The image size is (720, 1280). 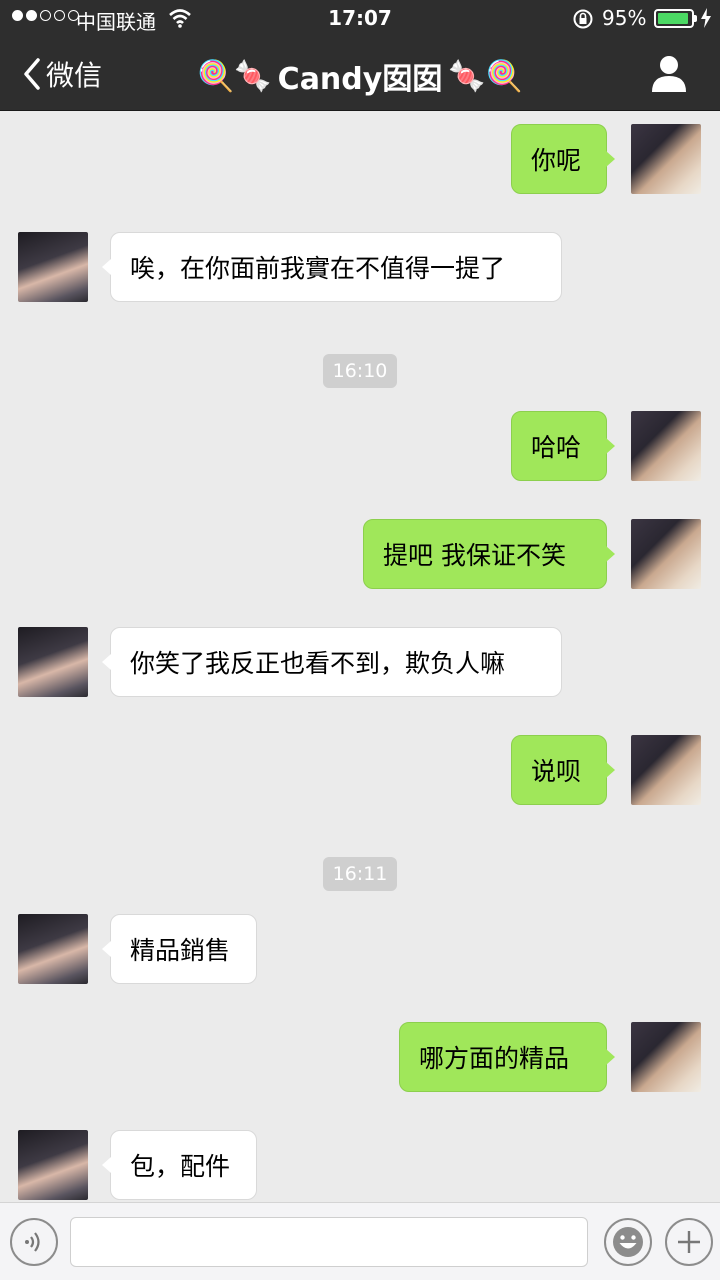 I want to click on person-icon, so click(x=669, y=74).